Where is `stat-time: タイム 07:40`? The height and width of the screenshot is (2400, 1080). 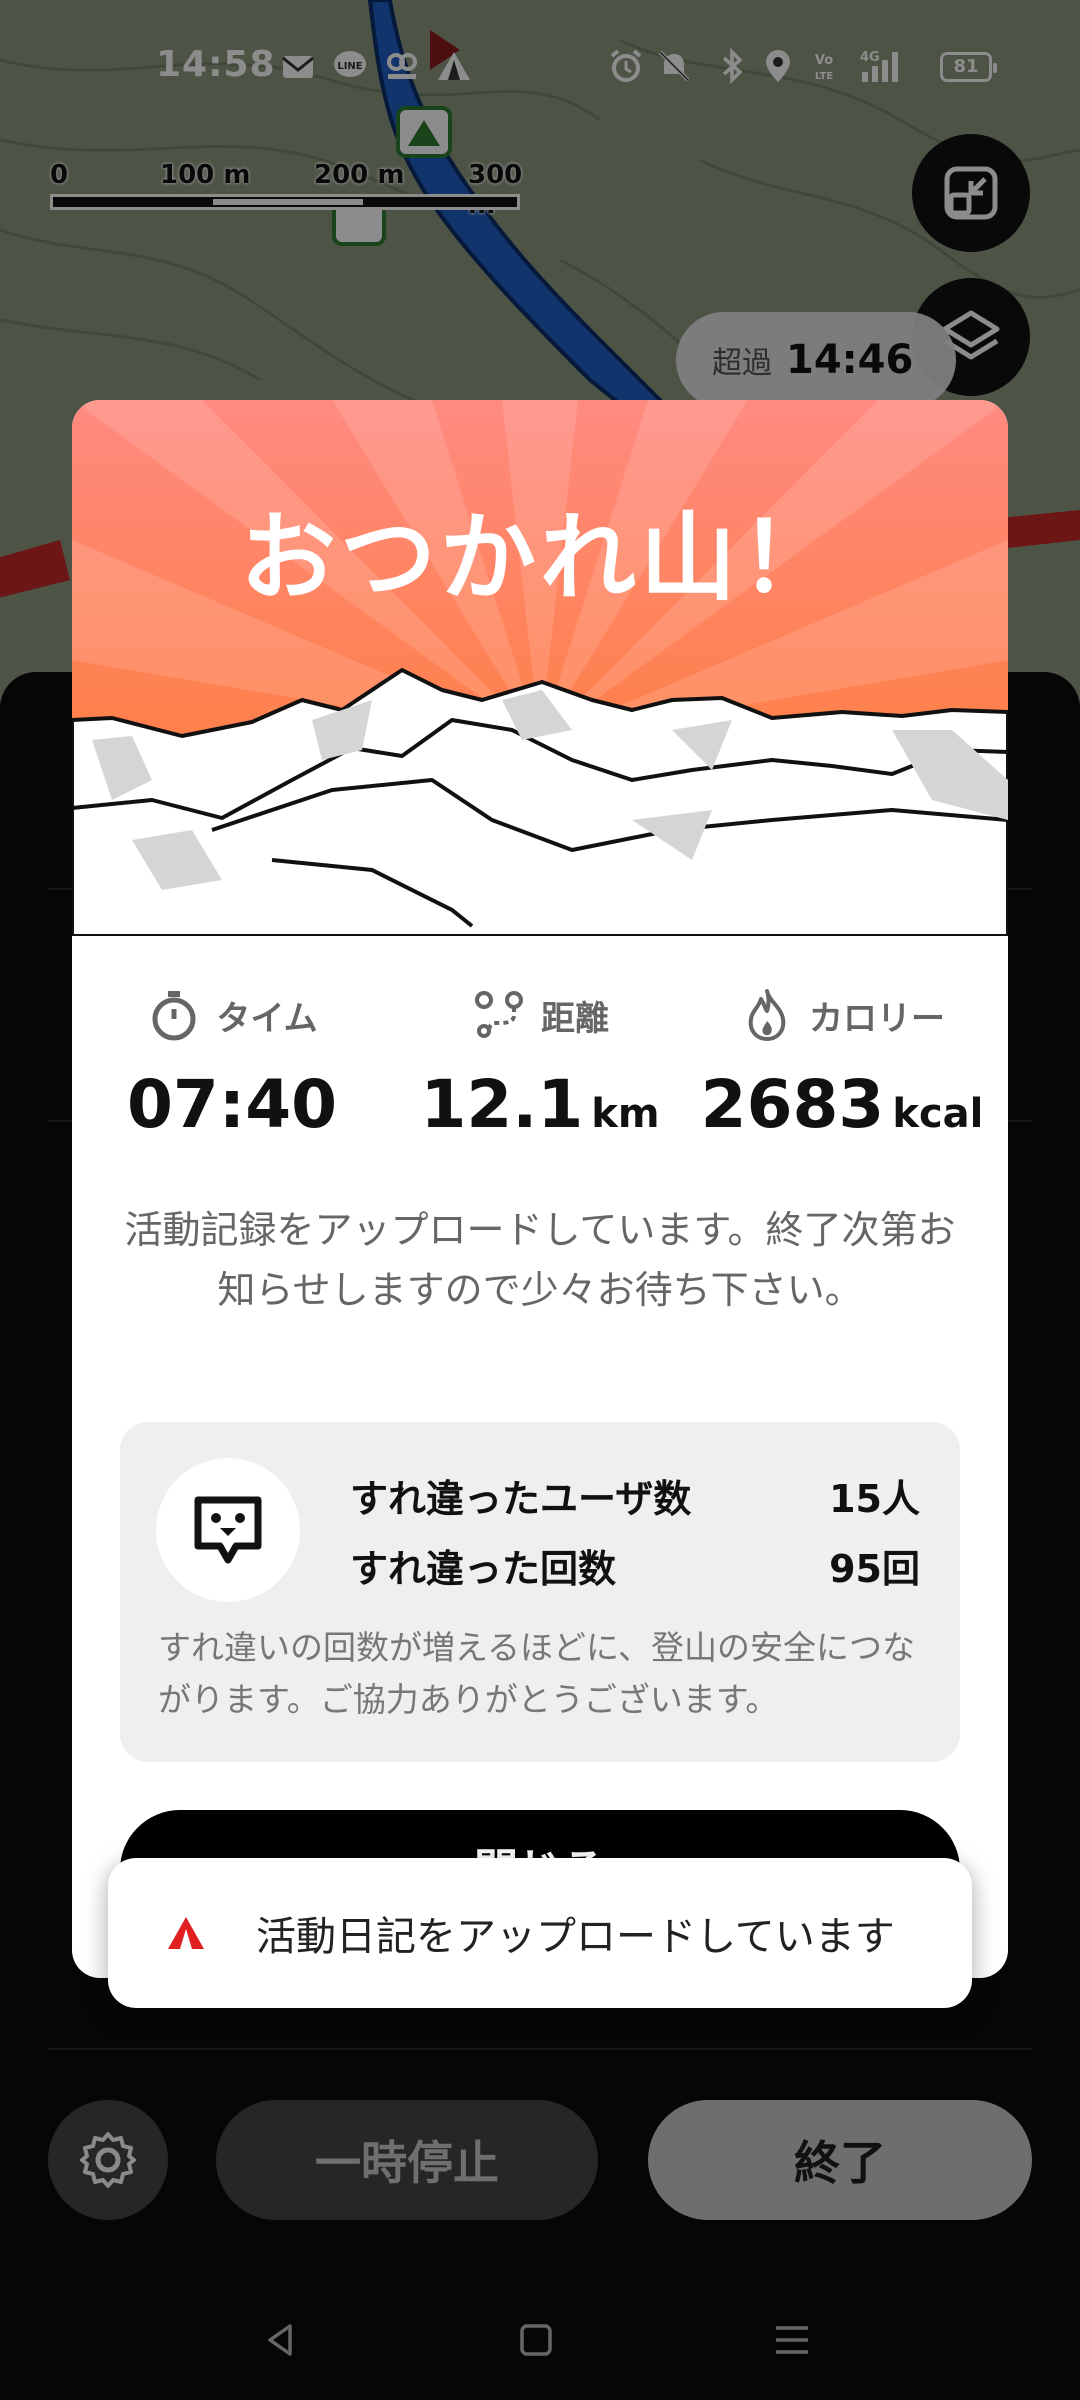
stat-time: タイム 07:40 is located at coordinates (232, 1061).